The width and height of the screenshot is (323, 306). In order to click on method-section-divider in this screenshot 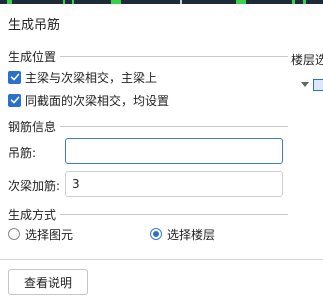, I will do `click(174, 214)`.